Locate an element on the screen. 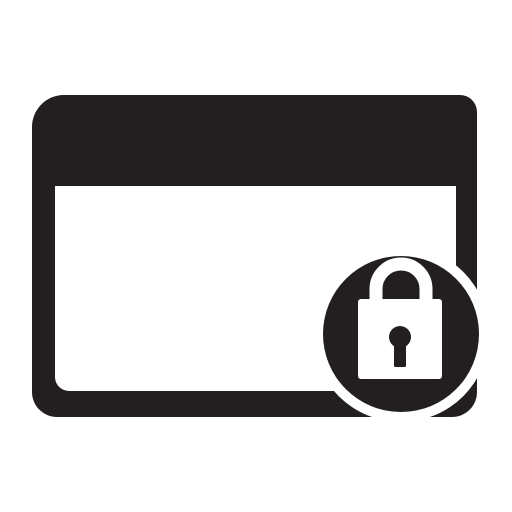 This screenshot has width=512, height=512. lock-badge is located at coordinates (401, 334).